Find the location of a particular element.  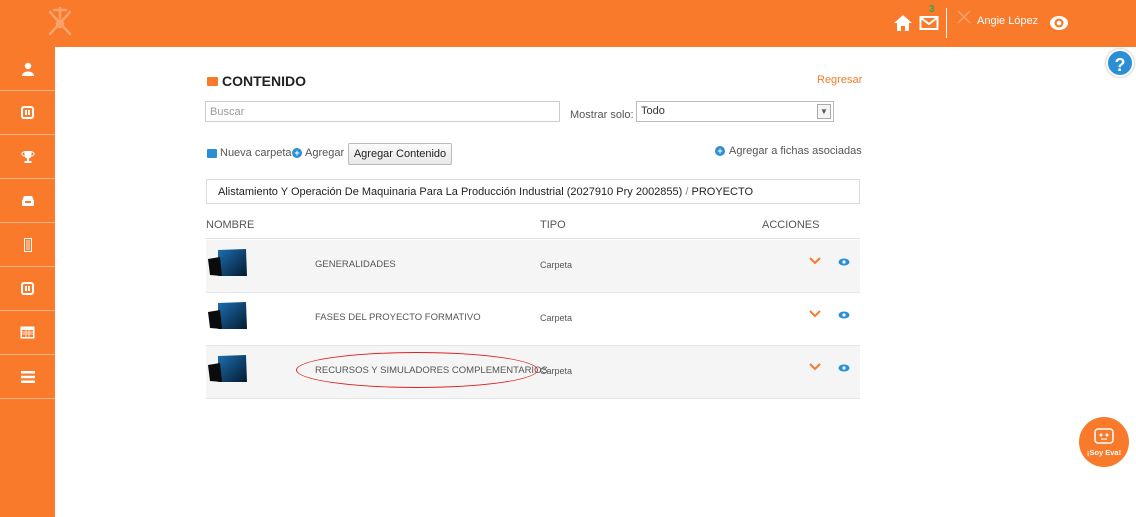

annotation-ellipse is located at coordinates (417, 370).